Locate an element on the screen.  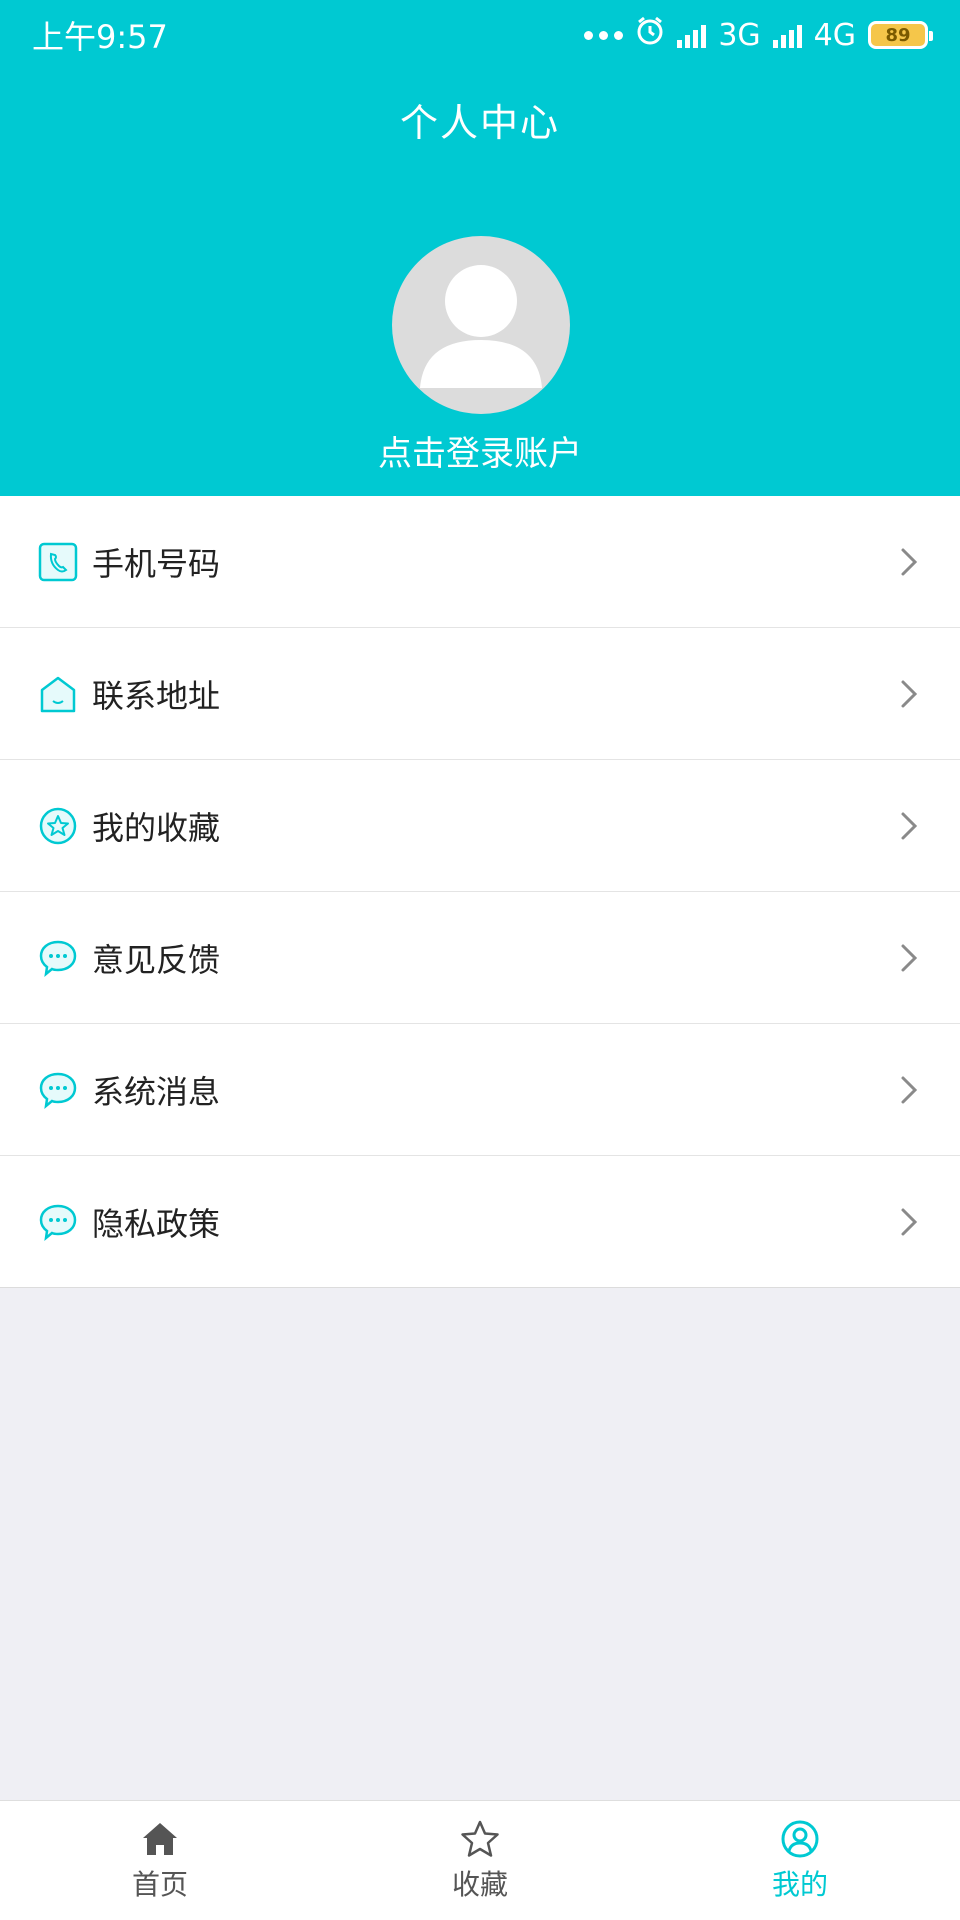
home-icon is located at coordinates (160, 1839).